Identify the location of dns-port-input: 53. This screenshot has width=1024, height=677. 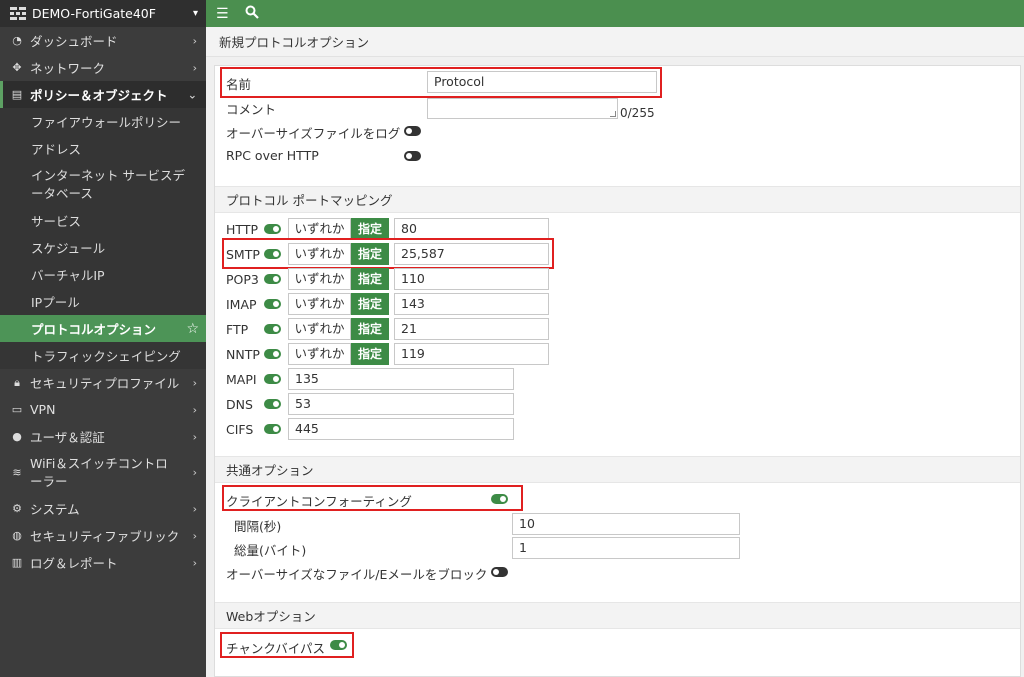
(401, 404).